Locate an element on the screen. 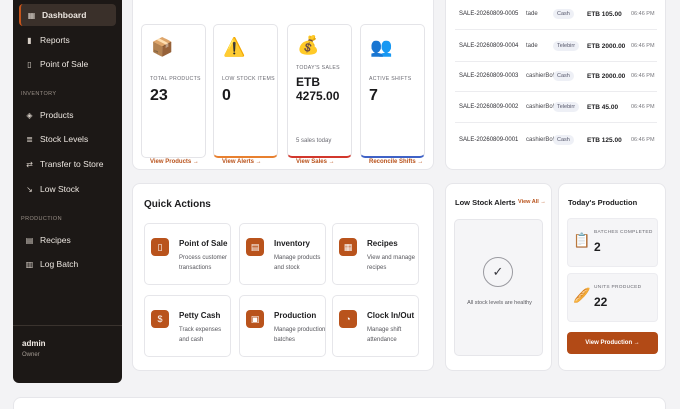 This screenshot has height=409, width=680. sidebar-item-products: ◈ Products is located at coordinates (67, 115).